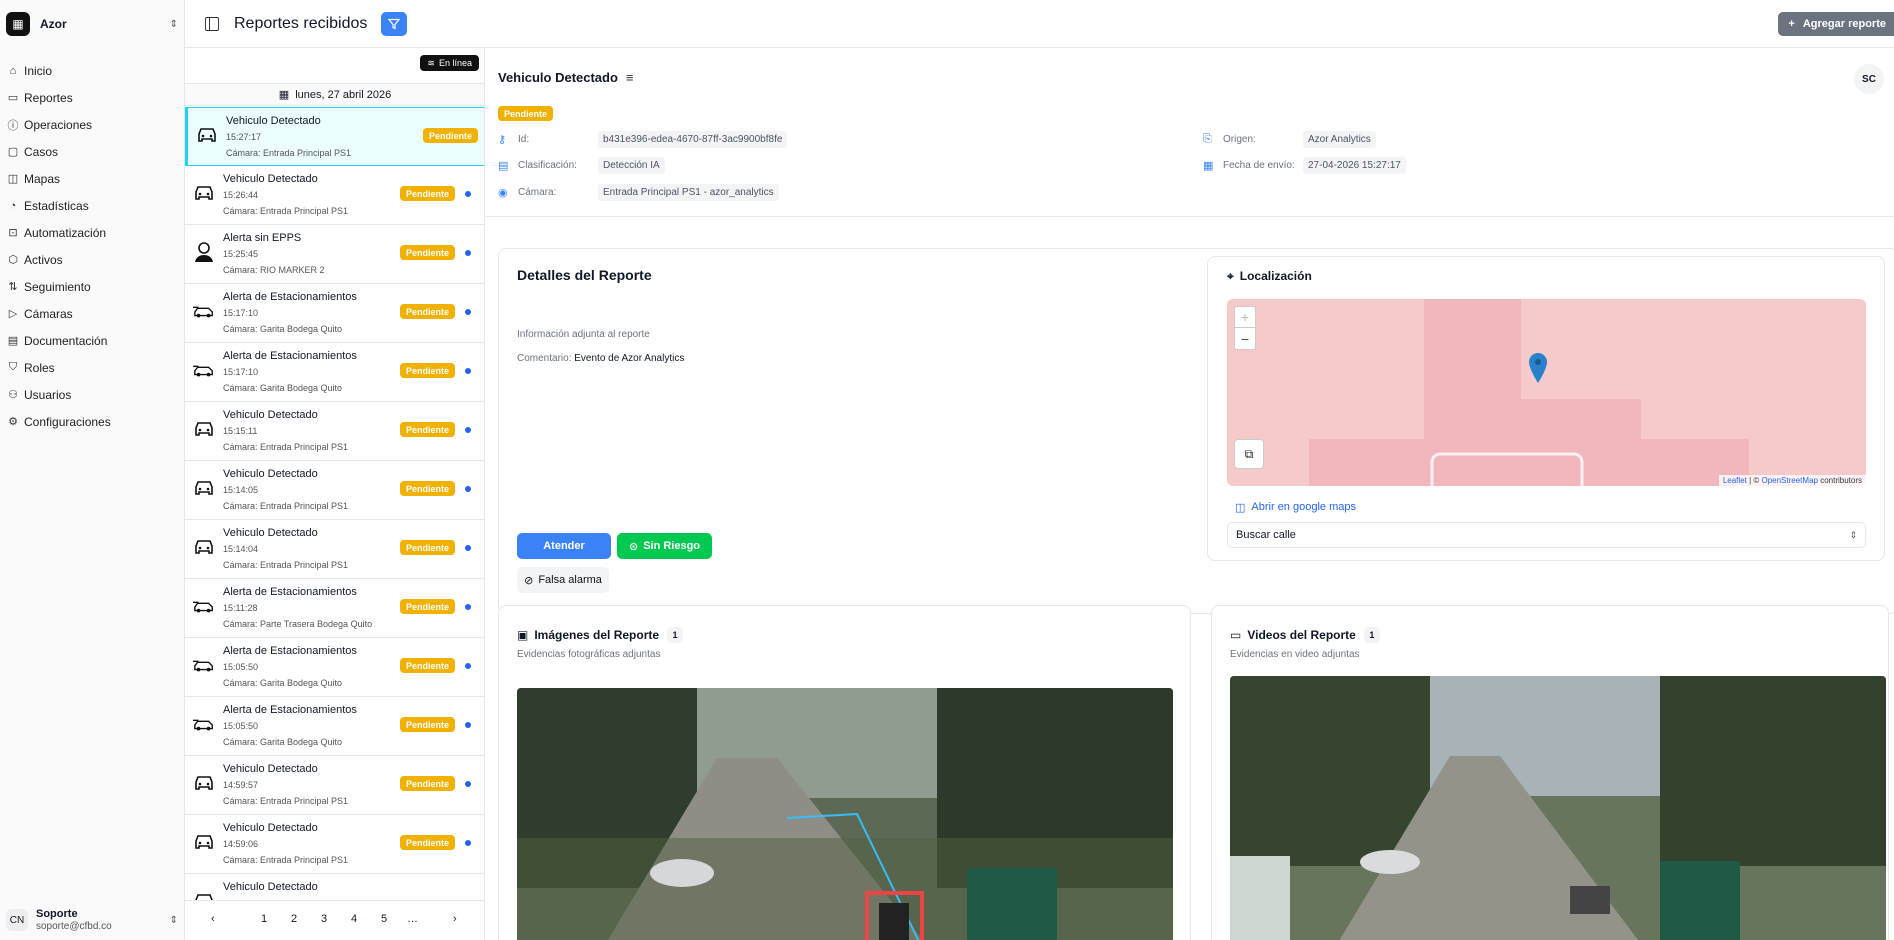 Image resolution: width=1894 pixels, height=940 pixels. What do you see at coordinates (688, 192) in the screenshot?
I see `meta-value: Entrada Principal PS1 - azor_analytics` at bounding box center [688, 192].